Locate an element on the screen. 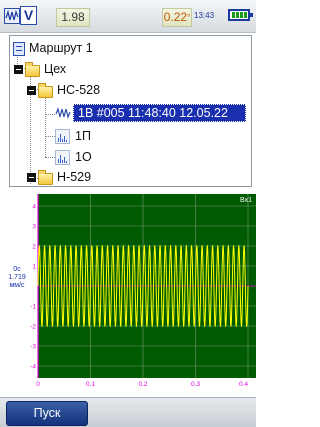 This screenshot has width=320, height=427. x-tick-label: 0.4 is located at coordinates (243, 384).